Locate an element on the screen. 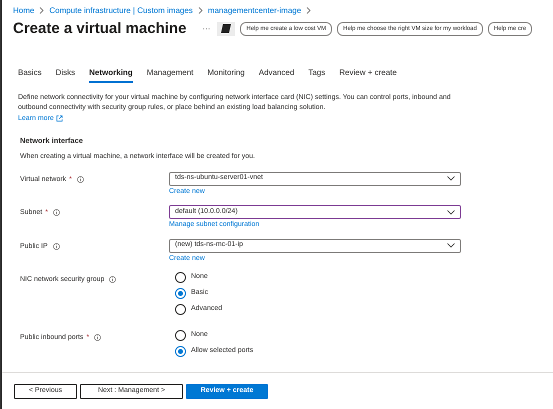 Image resolution: width=553 pixels, height=409 pixels. copilot-button is located at coordinates (226, 29).